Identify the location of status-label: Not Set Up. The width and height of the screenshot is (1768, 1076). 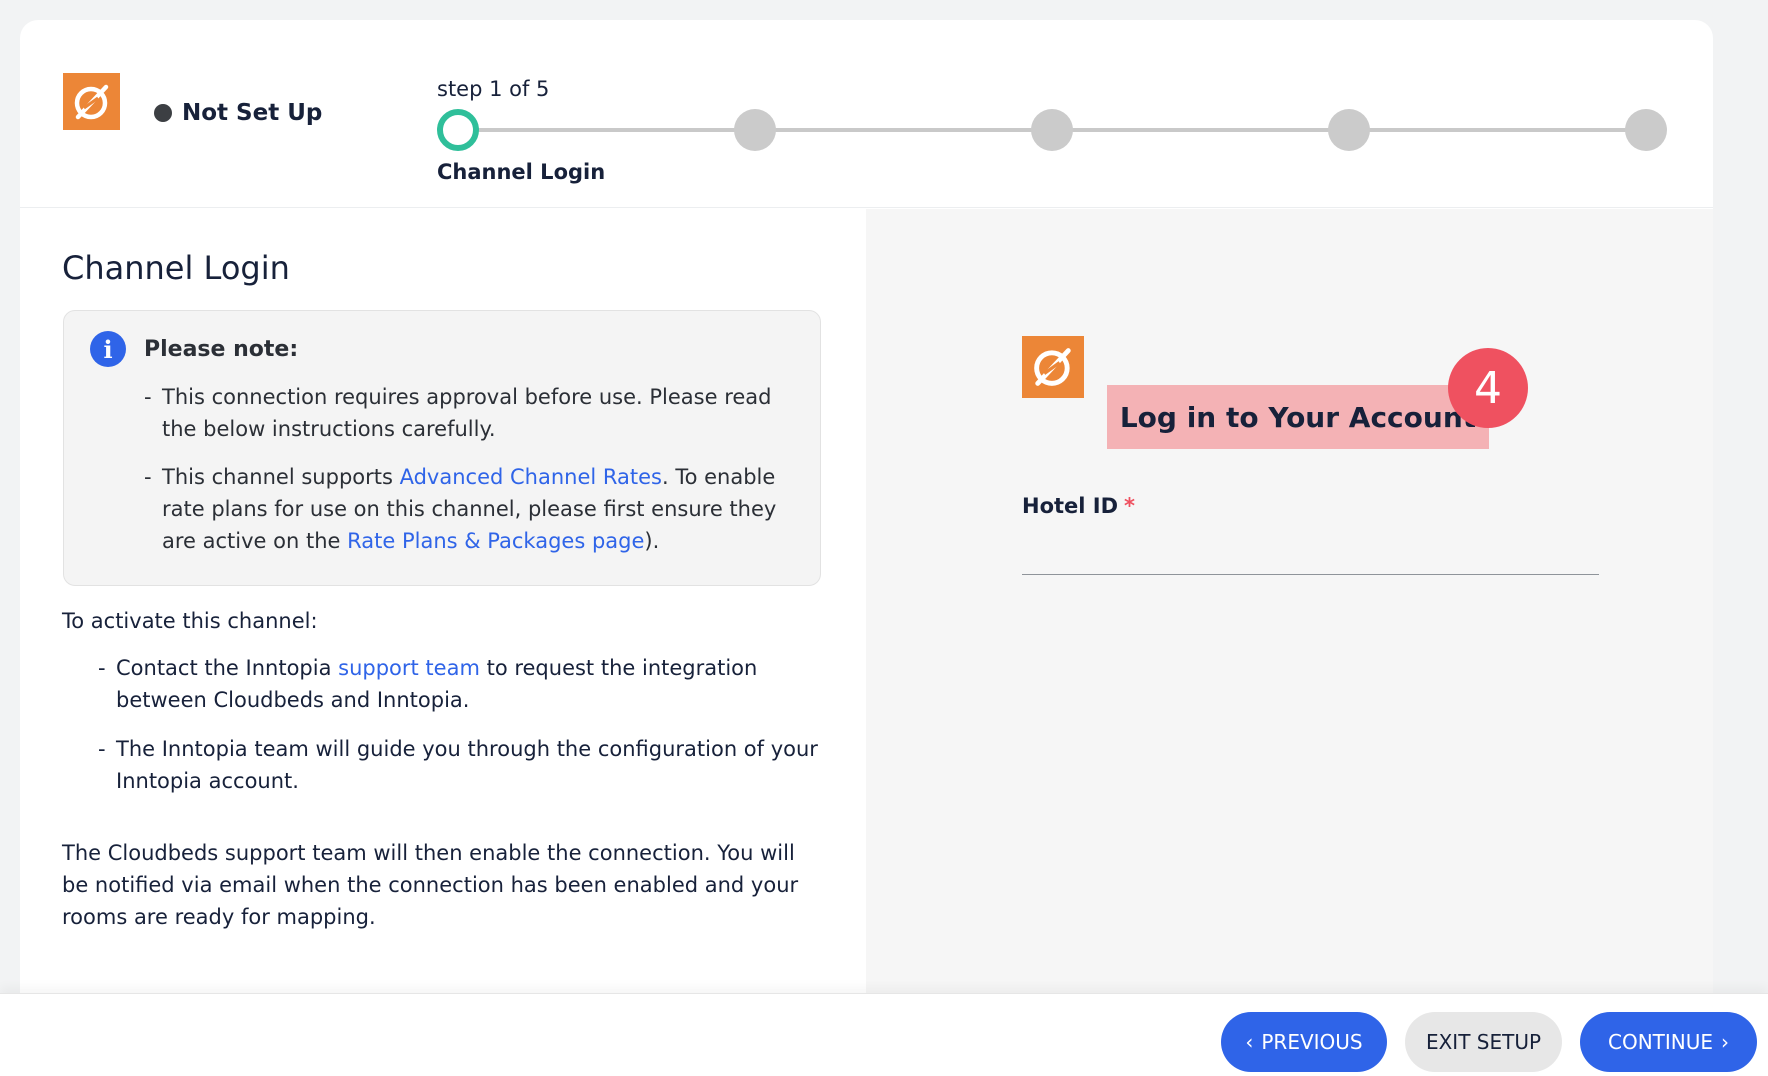
(252, 113).